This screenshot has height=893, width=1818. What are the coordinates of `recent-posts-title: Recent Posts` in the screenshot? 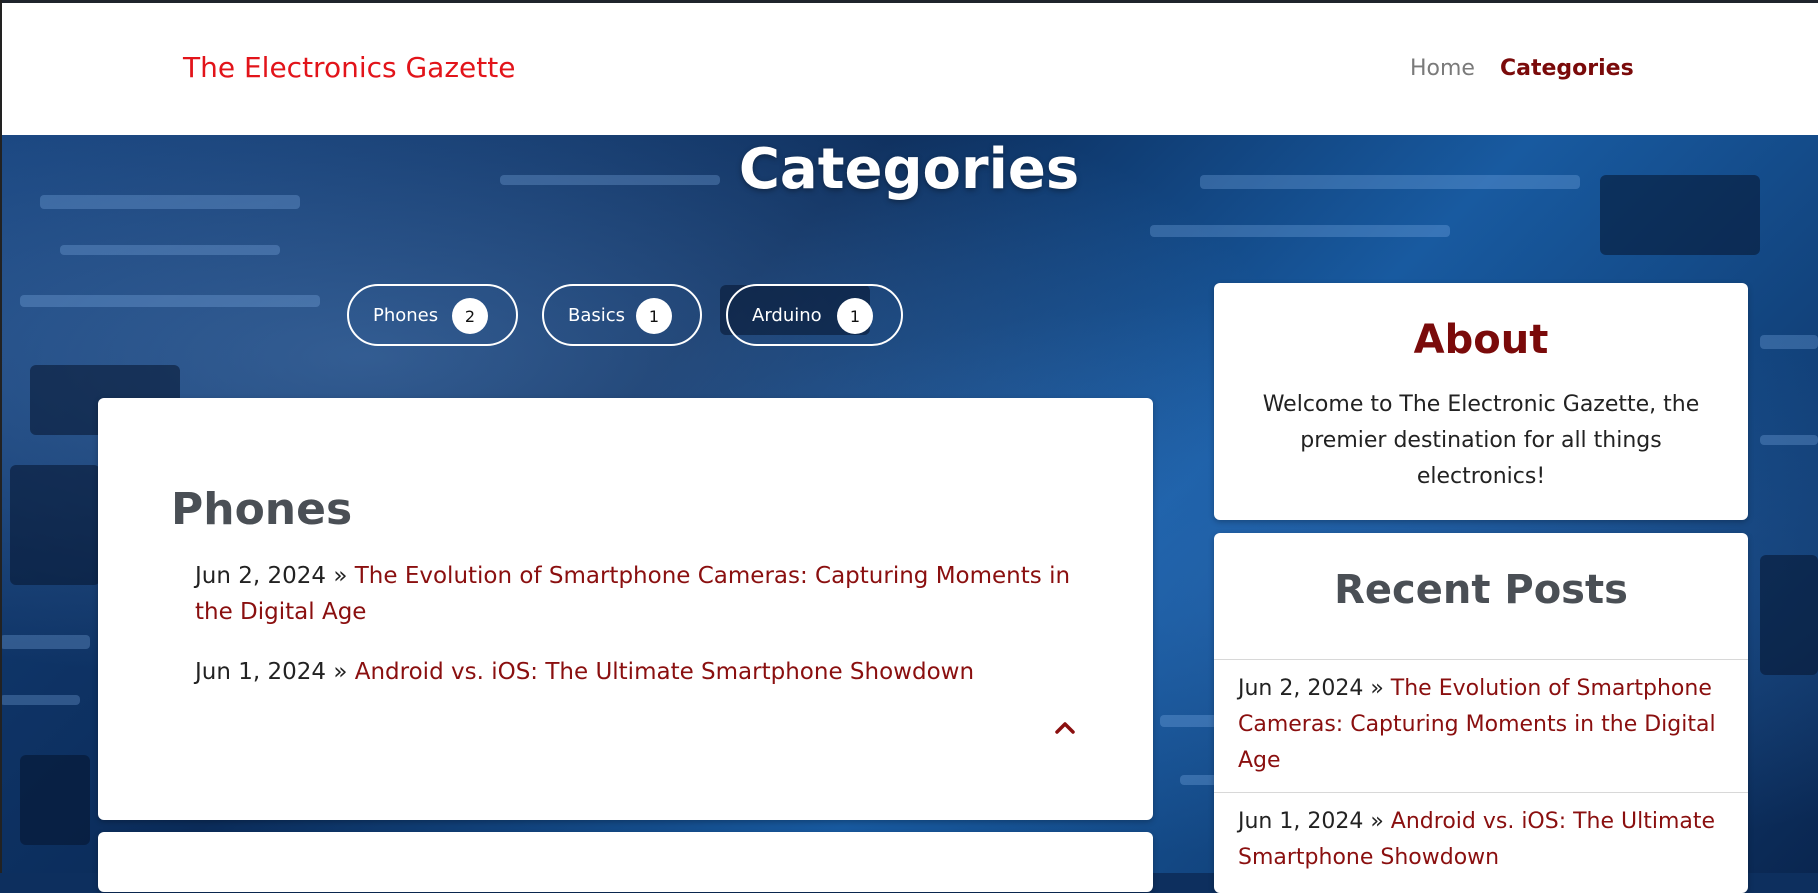 It's located at (1481, 590).